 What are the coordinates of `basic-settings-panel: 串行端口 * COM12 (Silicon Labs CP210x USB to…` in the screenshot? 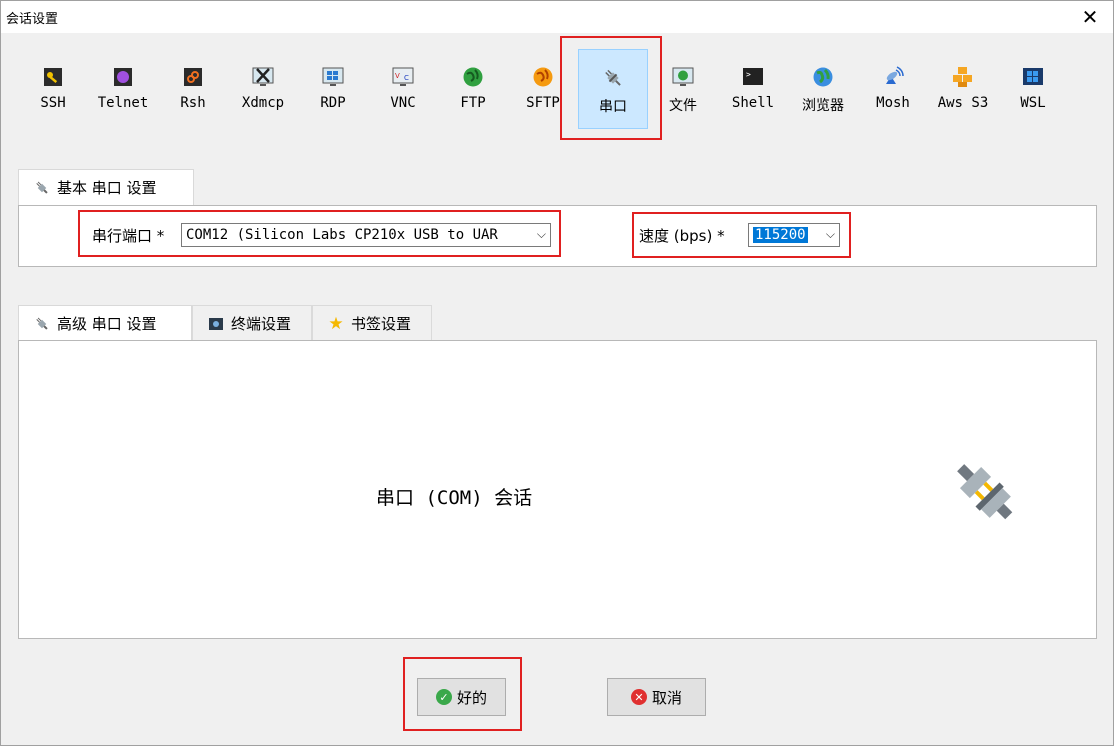 It's located at (557, 236).